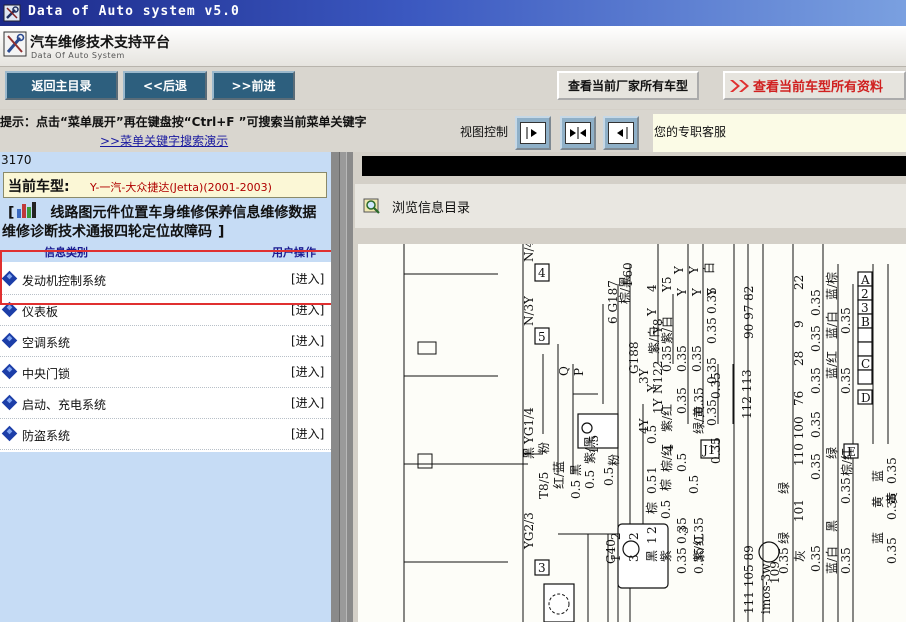 Image resolution: width=906 pixels, height=622 pixels. Describe the element at coordinates (779, 133) in the screenshot. I see `support-panel: 您的专职客服` at that location.